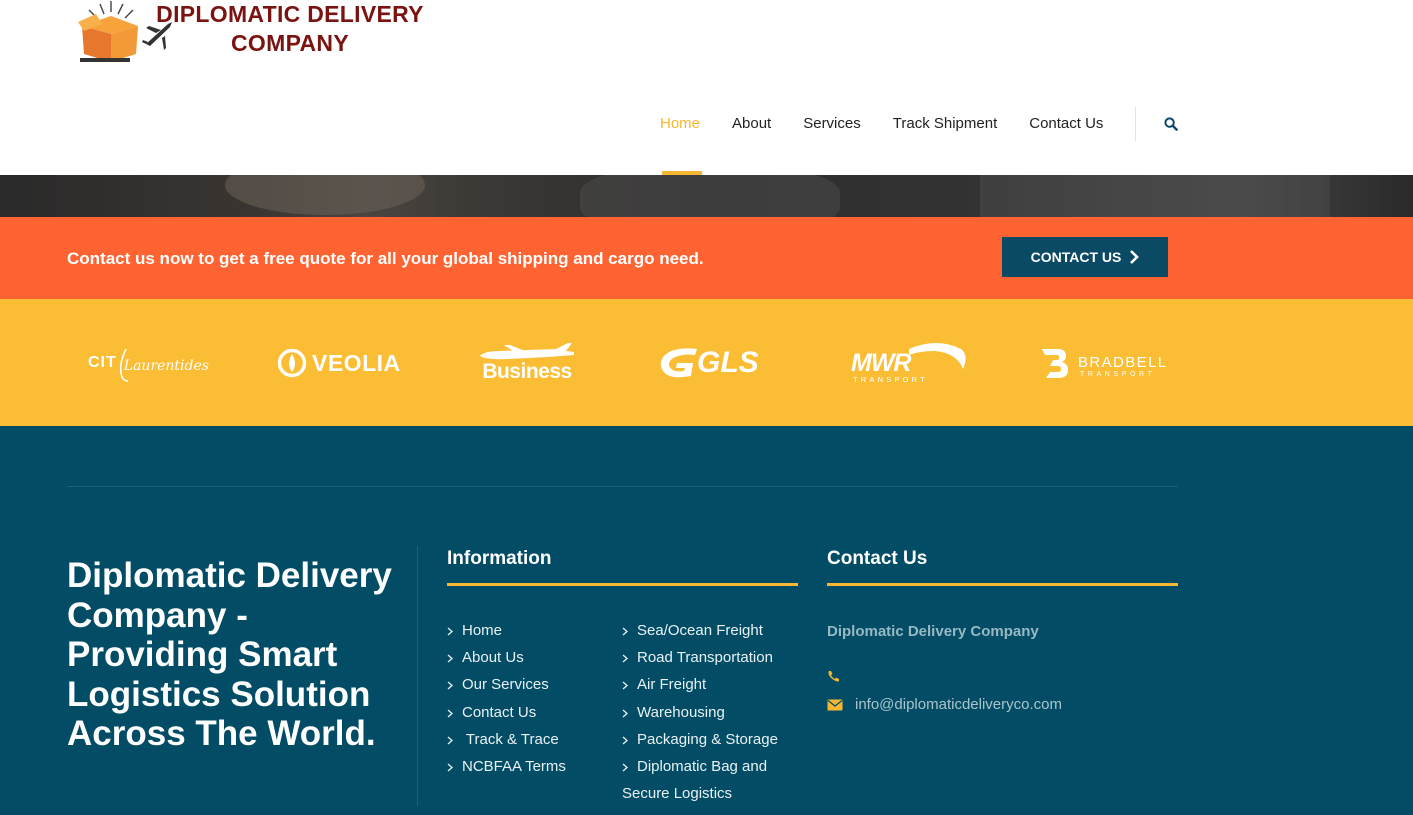 This screenshot has width=1413, height=815. Describe the element at coordinates (958, 704) in the screenshot. I see `contact-email: info@diplomaticdeliveryco.com` at that location.